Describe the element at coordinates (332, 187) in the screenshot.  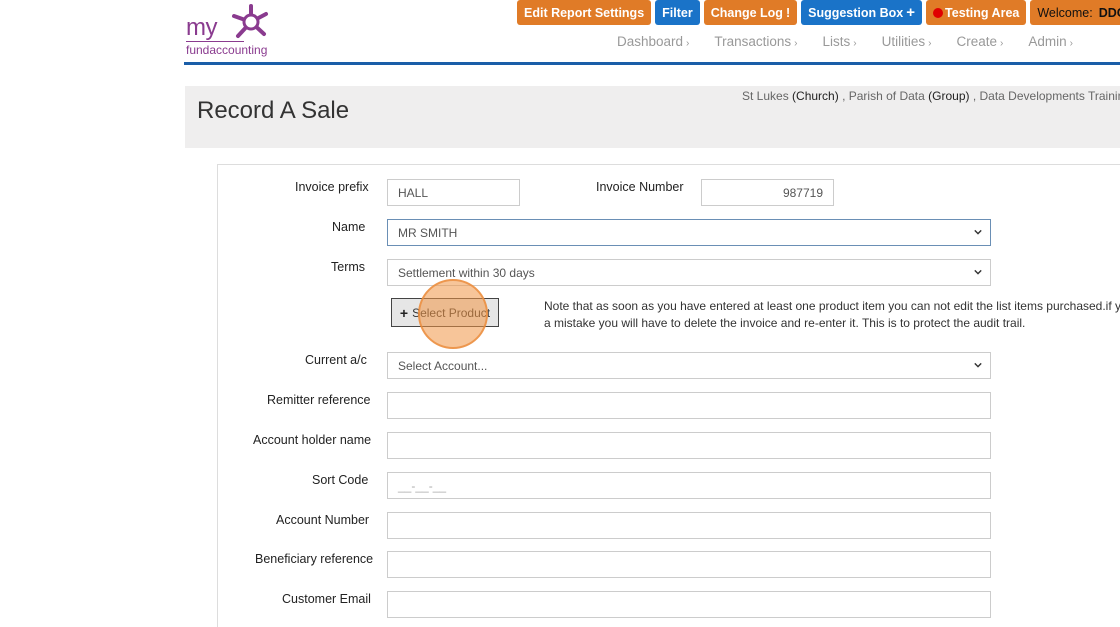
I see `invoice-prefix-label: Invoice prefix` at that location.